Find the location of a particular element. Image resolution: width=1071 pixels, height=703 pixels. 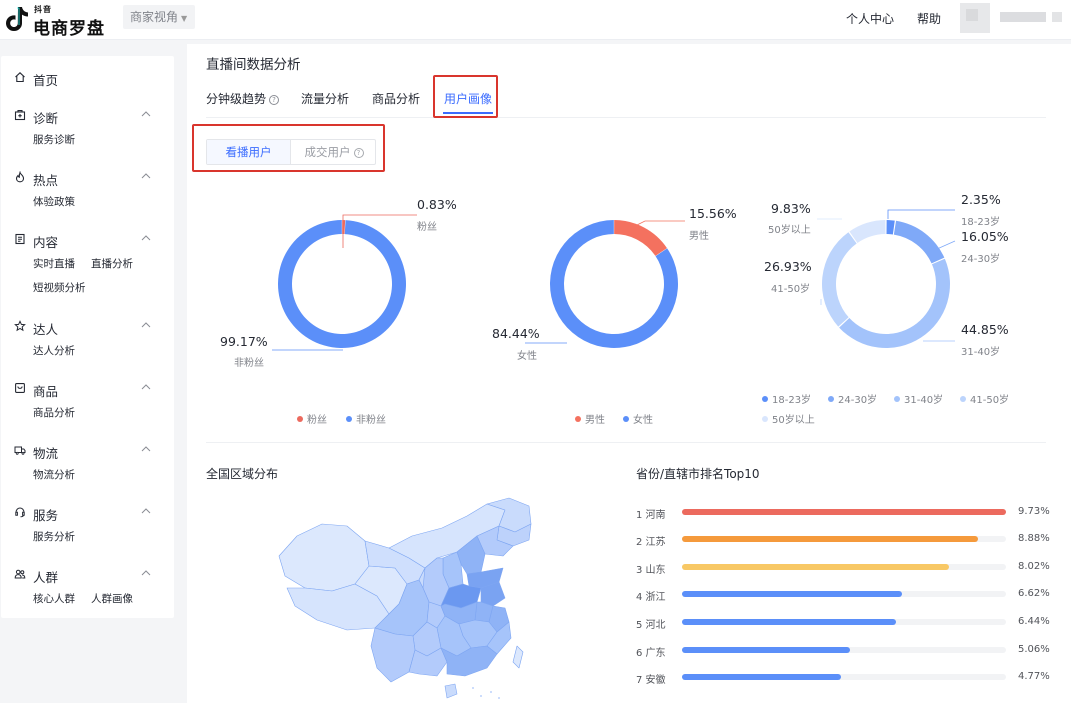

sidebar-group-toggle: 热点 is located at coordinates (87, 179).